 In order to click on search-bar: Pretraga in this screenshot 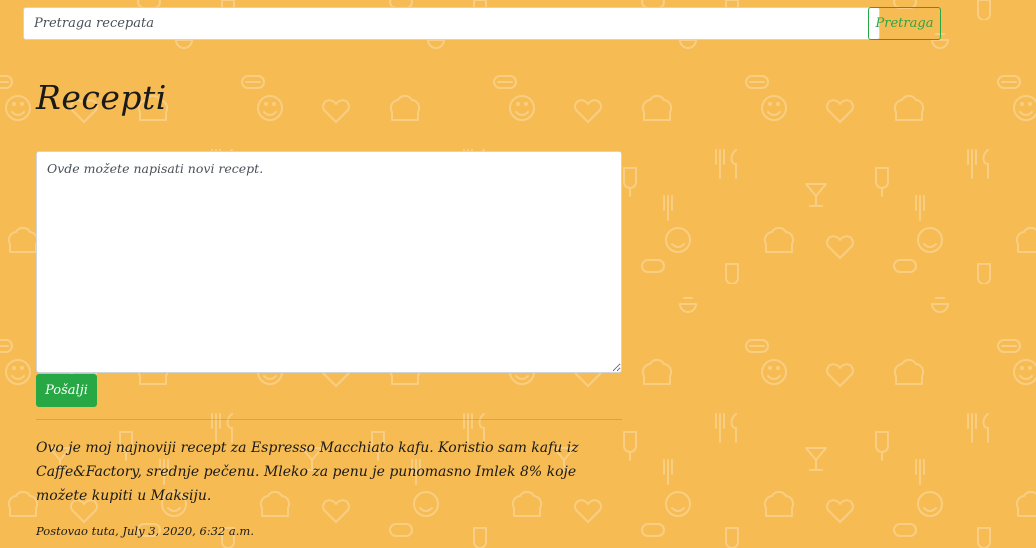, I will do `click(482, 23)`.